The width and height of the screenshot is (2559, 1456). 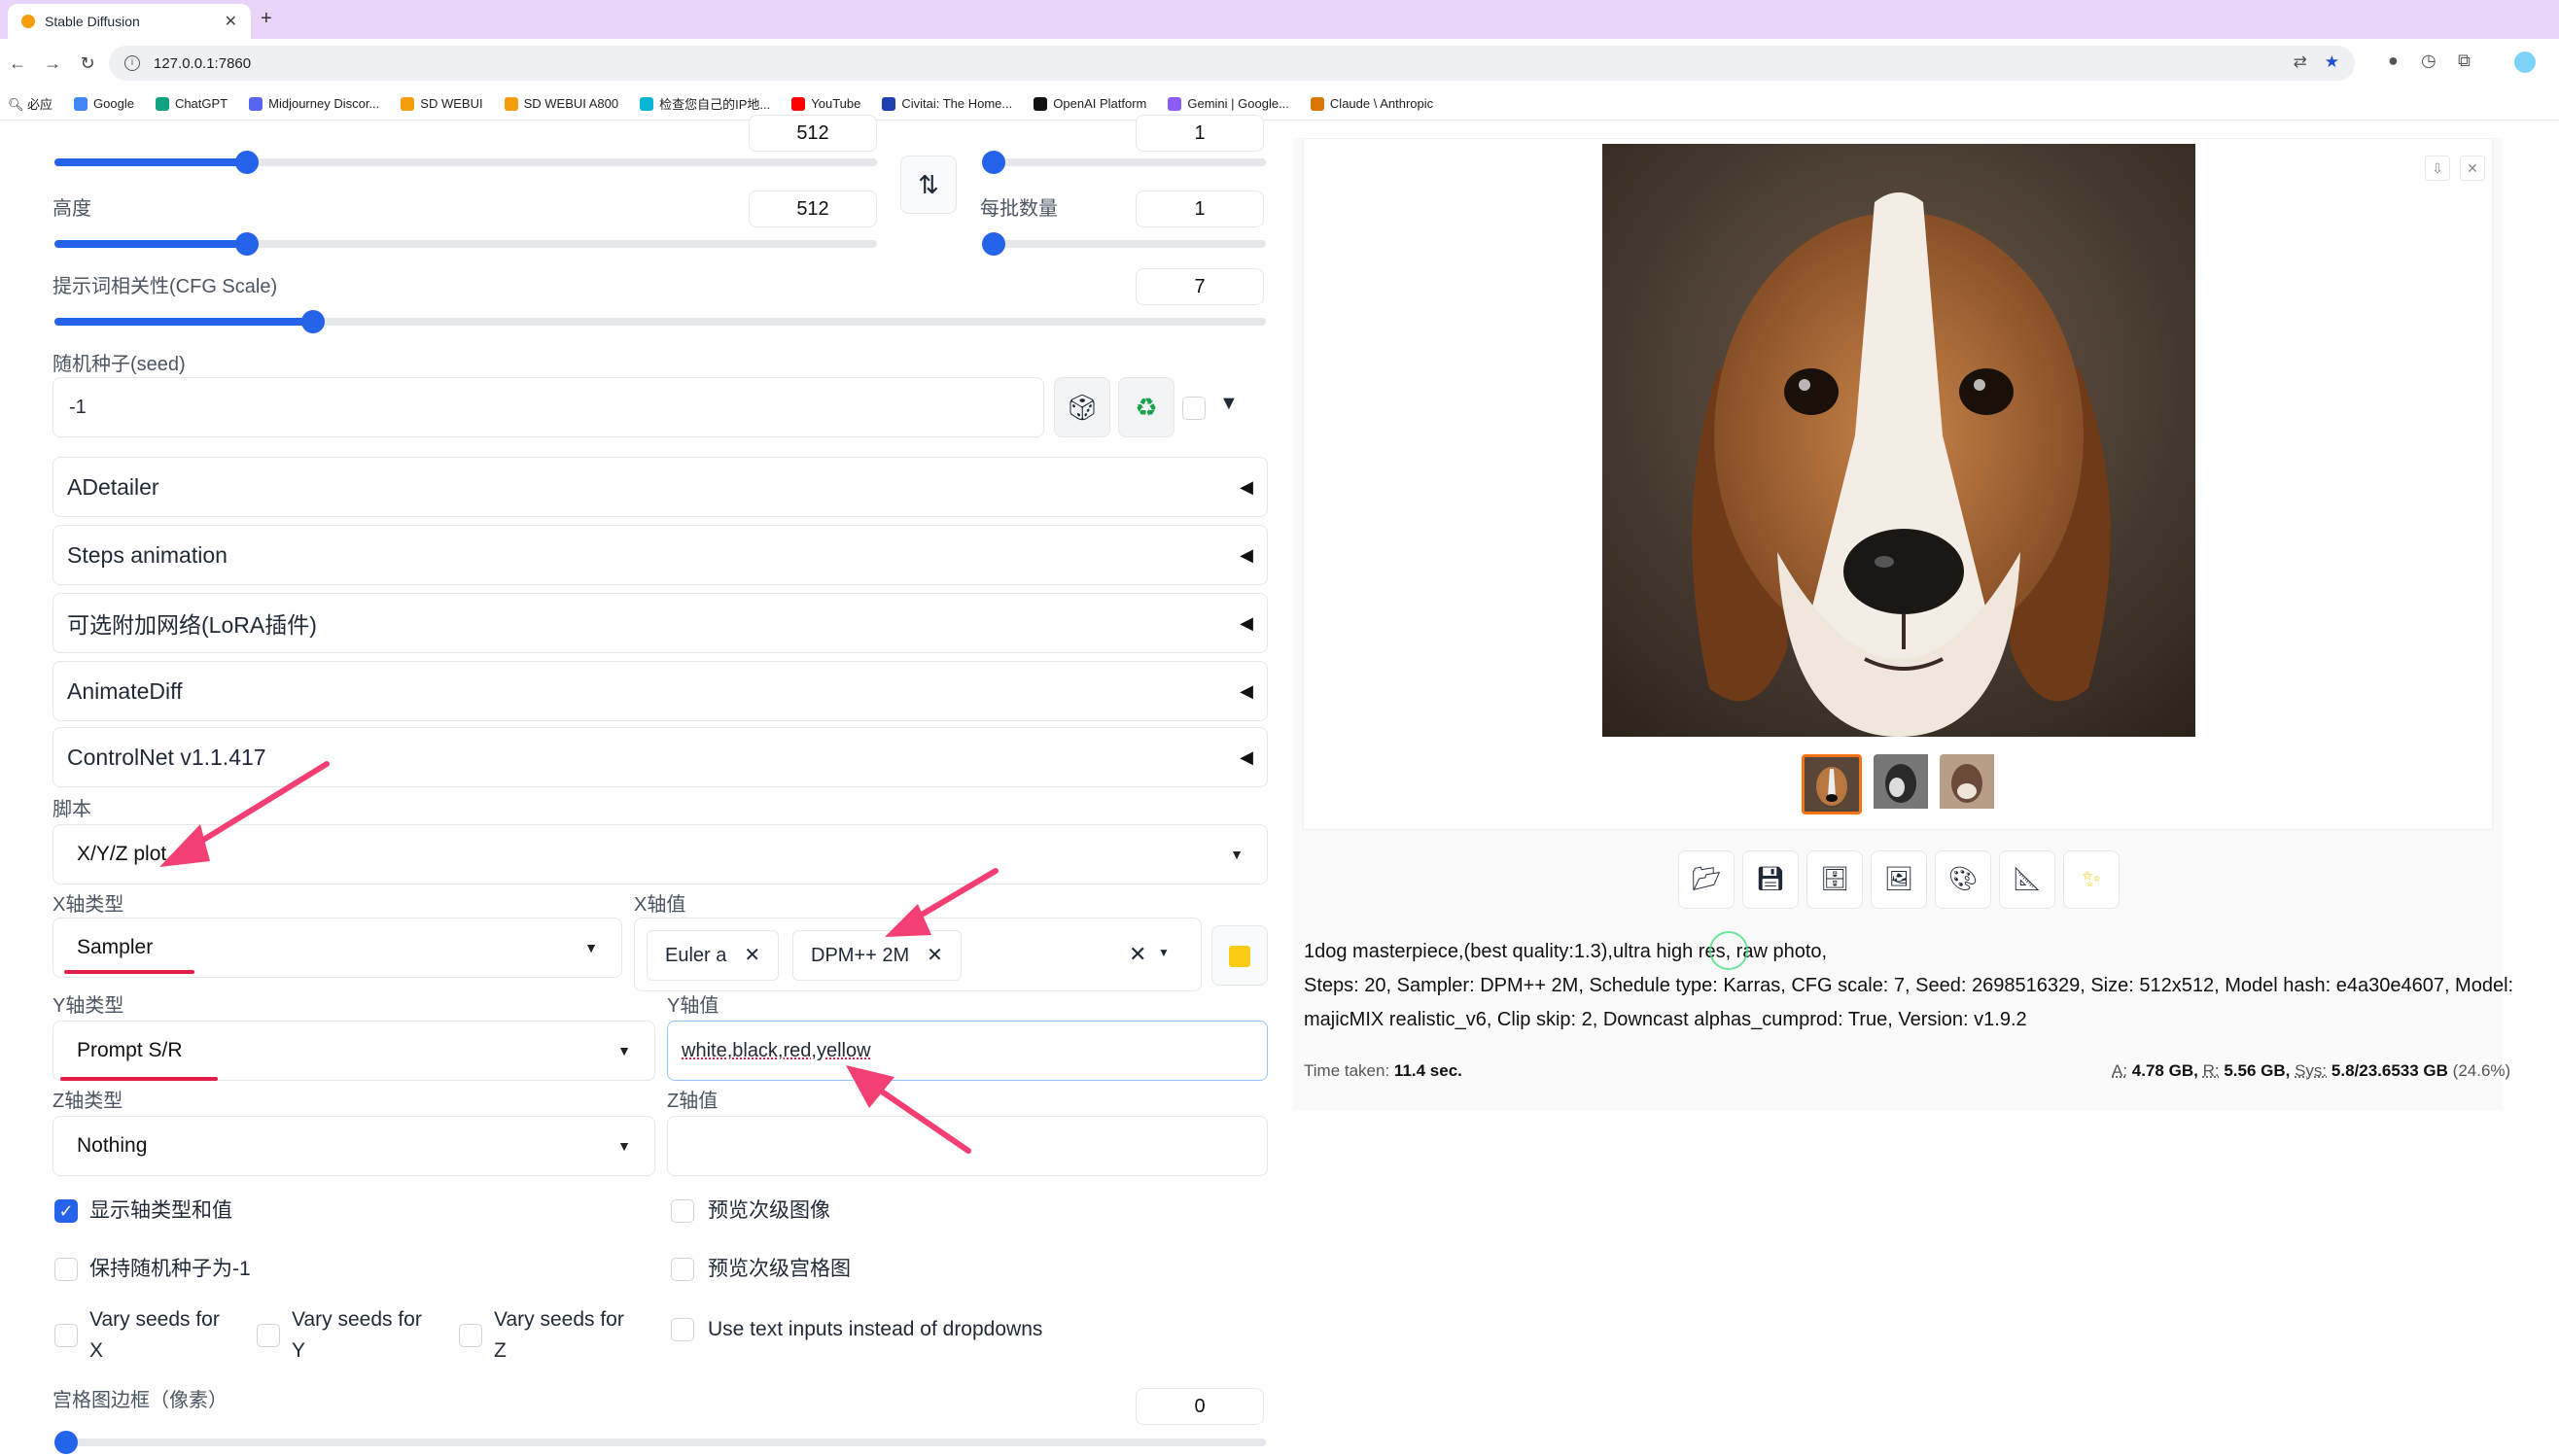 What do you see at coordinates (660, 321) in the screenshot?
I see `cfg-slider` at bounding box center [660, 321].